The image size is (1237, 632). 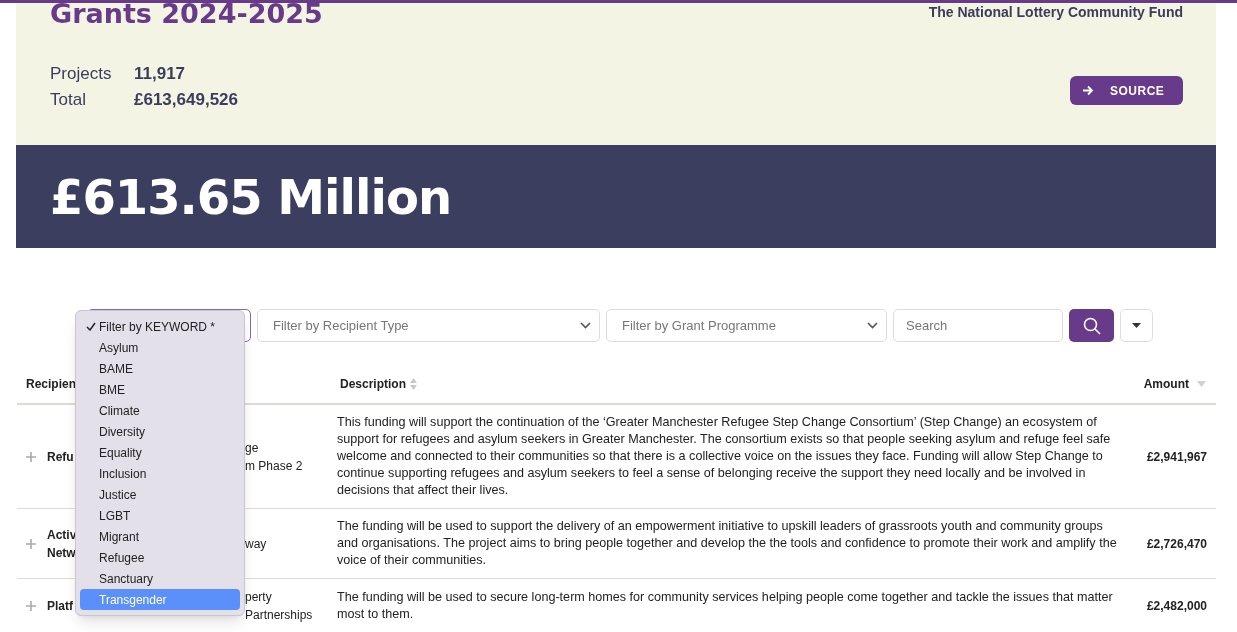 I want to click on menu-option: Asylum, so click(x=160, y=347).